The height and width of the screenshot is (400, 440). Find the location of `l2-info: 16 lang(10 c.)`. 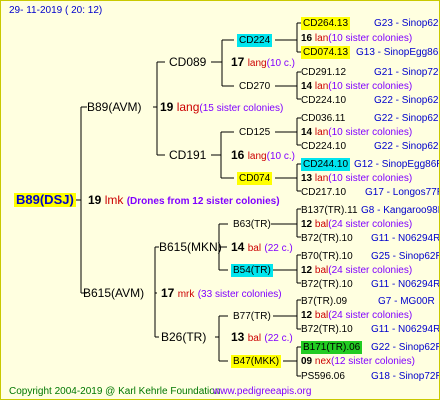

l2-info: 16 lang(10 c.) is located at coordinates (263, 156).